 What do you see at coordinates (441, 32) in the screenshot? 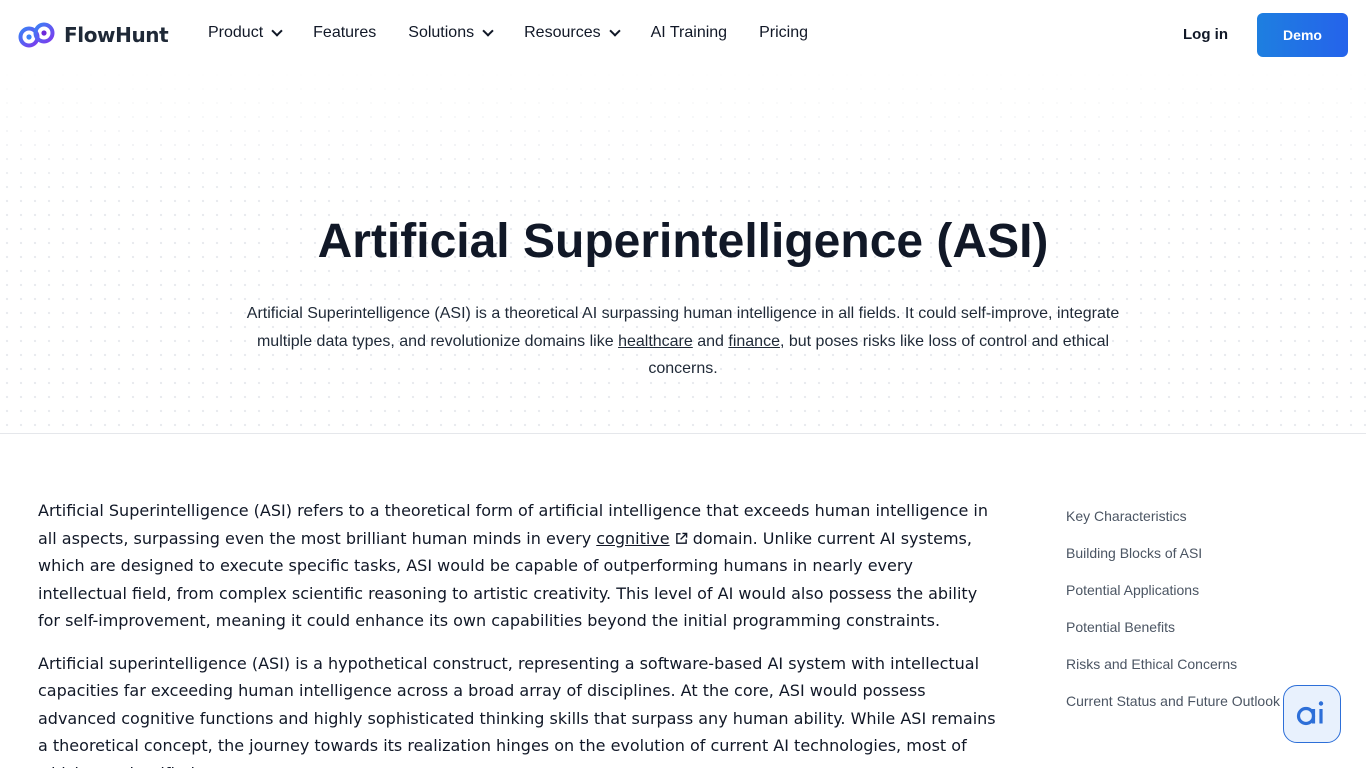
I see `nav-solutions-label: Solutions` at bounding box center [441, 32].